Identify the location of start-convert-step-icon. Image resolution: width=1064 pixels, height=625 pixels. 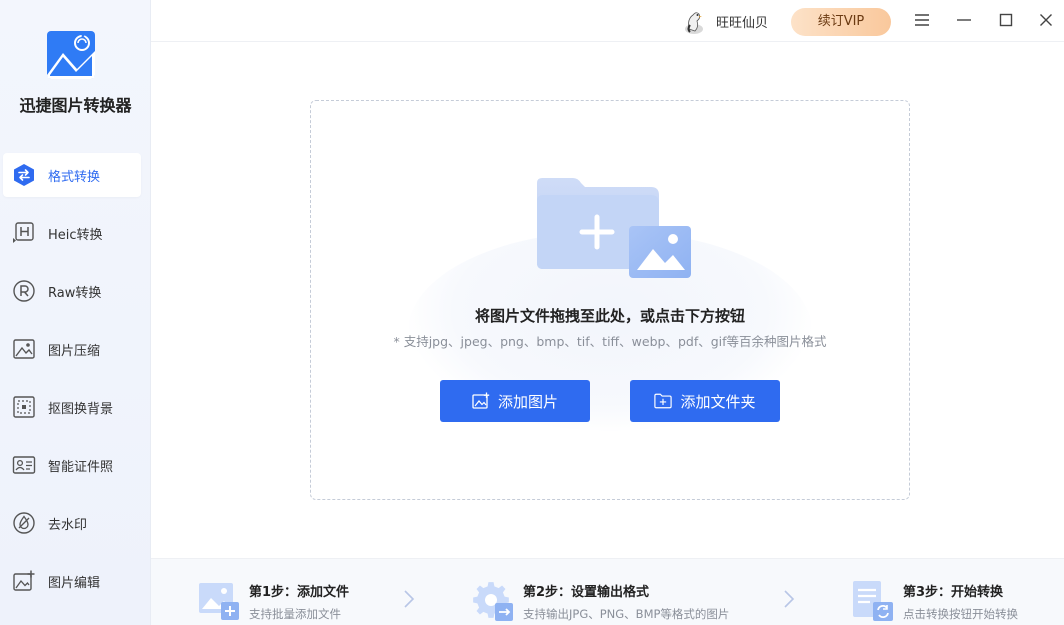
(873, 601).